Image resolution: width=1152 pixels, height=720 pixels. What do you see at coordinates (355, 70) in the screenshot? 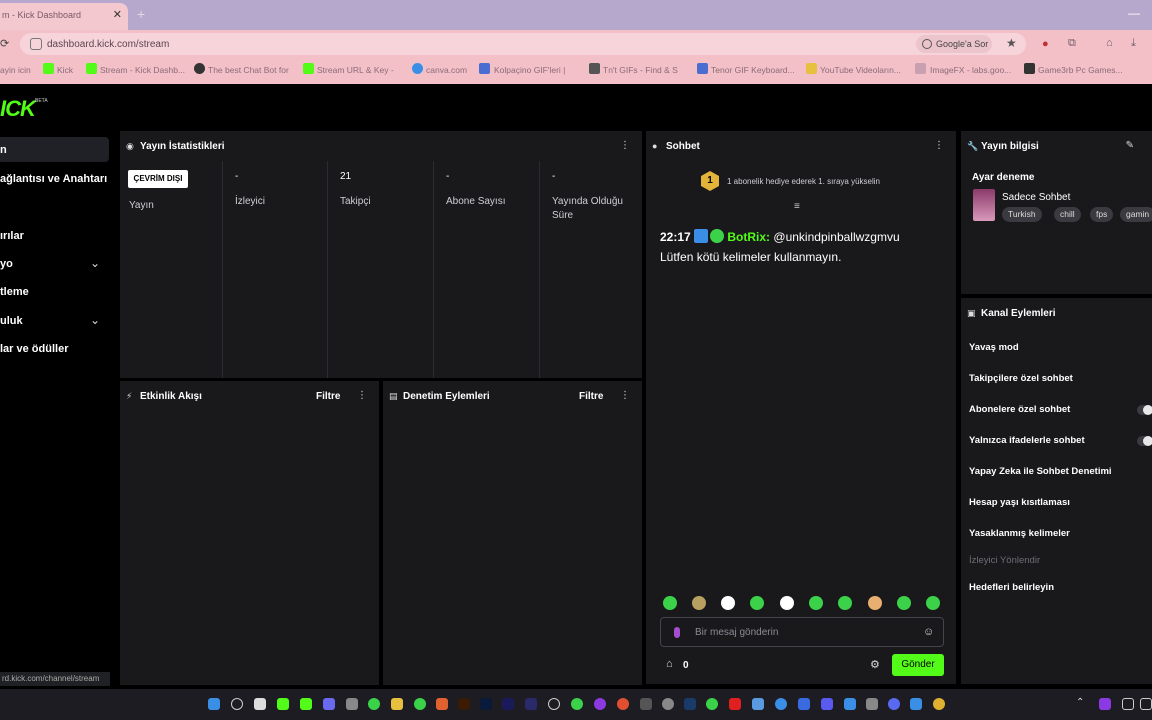
I see `bookmark-item: Stream URL & Key -` at bounding box center [355, 70].